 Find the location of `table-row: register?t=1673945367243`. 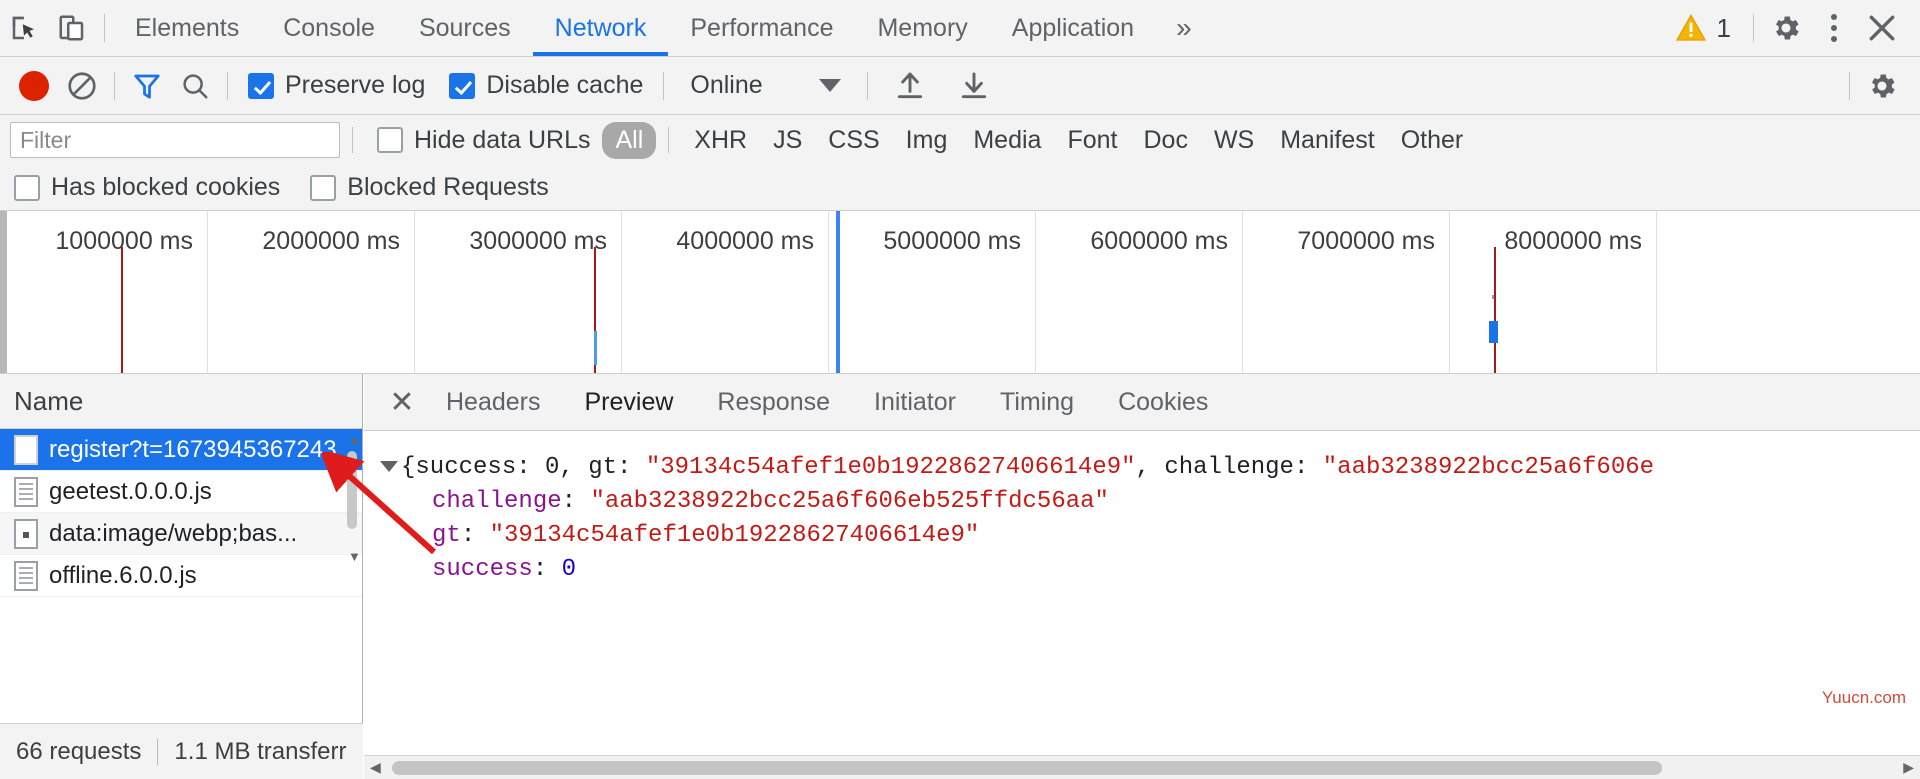

table-row: register?t=1673945367243 is located at coordinates (181, 450).